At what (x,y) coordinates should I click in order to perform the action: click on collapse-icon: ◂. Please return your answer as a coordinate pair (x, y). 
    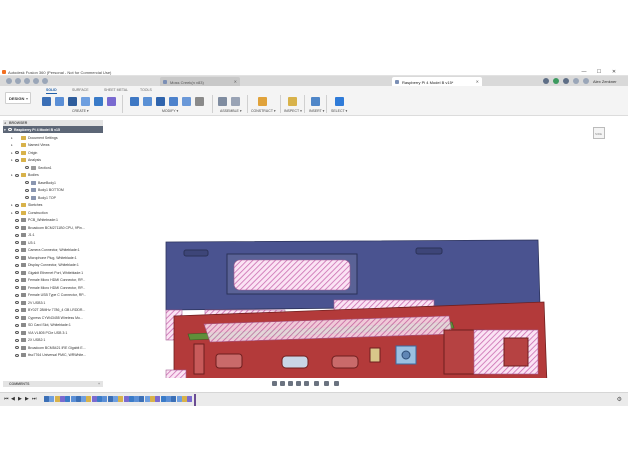
    Looking at the image, I should click on (5, 123).